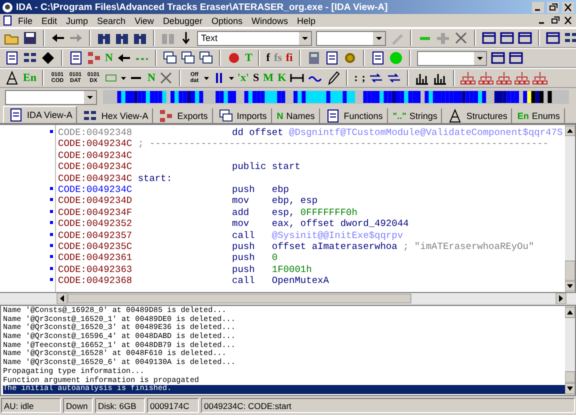  What do you see at coordinates (120, 405) in the screenshot?
I see `status-field: Disk: 6GB` at bounding box center [120, 405].